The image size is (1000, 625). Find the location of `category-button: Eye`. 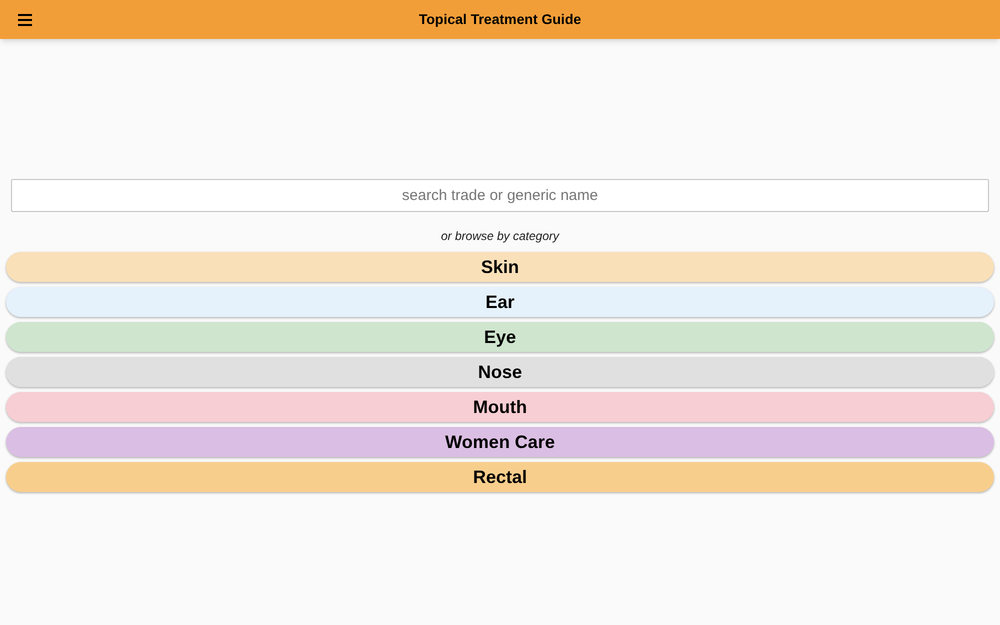

category-button: Eye is located at coordinates (500, 337).